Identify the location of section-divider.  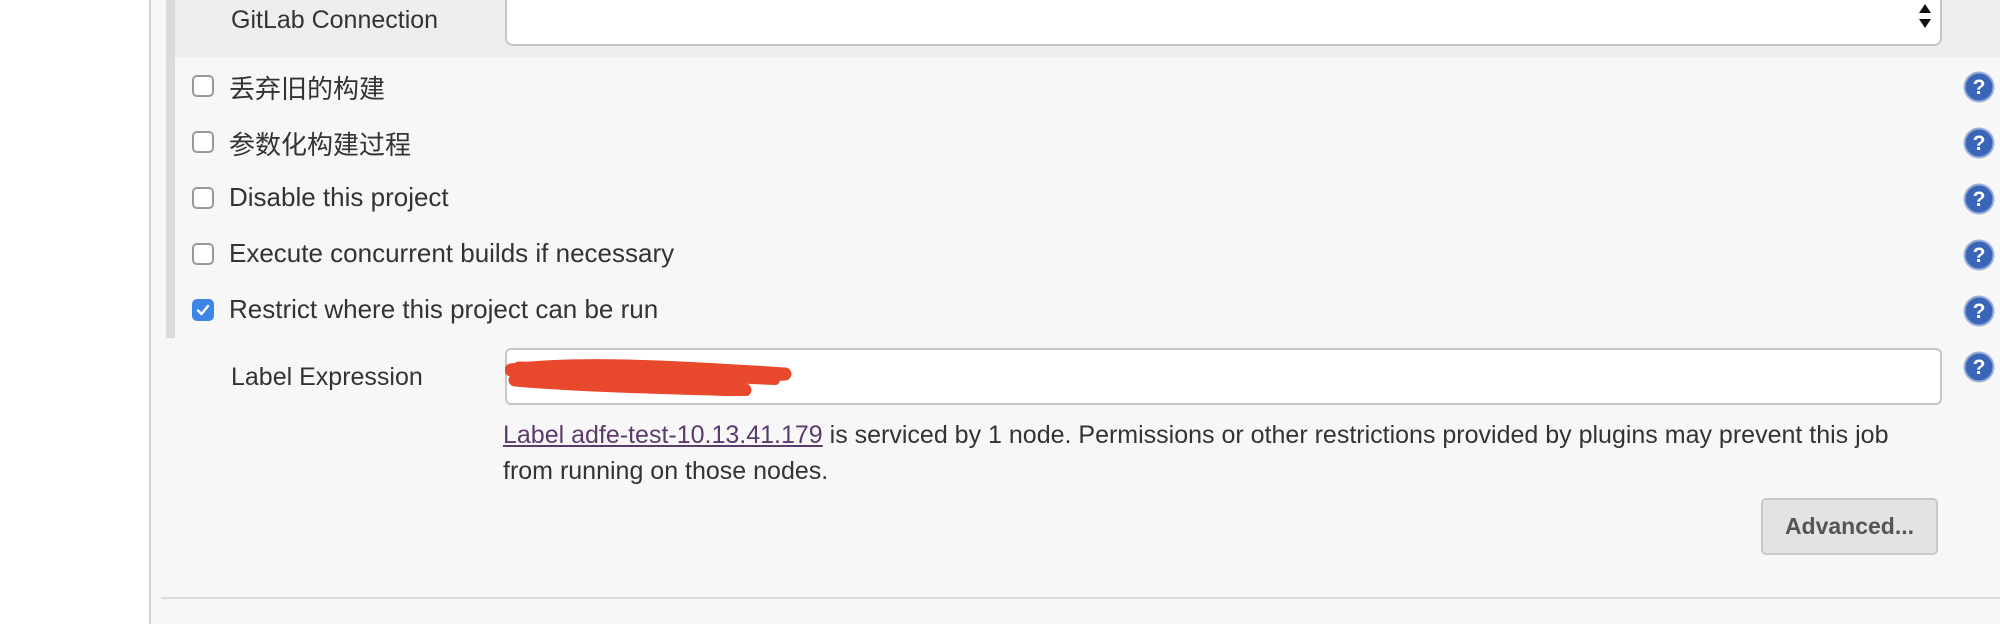
(1080, 598).